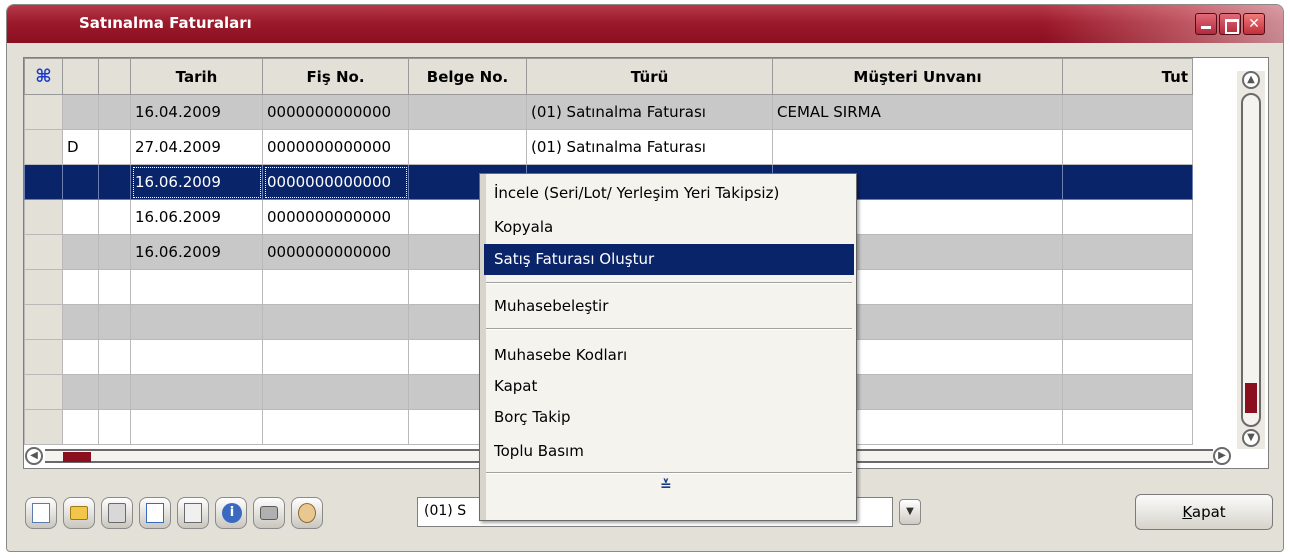  I want to click on title-bar: Satınalma Faturaları ✕, so click(645, 24).